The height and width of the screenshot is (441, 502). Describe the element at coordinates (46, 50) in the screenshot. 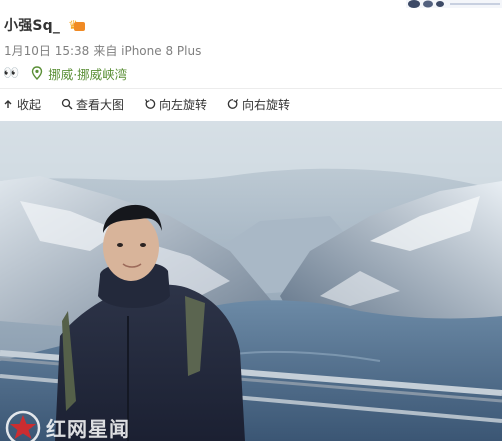

I see `post-date: 1月10日 15:38` at that location.